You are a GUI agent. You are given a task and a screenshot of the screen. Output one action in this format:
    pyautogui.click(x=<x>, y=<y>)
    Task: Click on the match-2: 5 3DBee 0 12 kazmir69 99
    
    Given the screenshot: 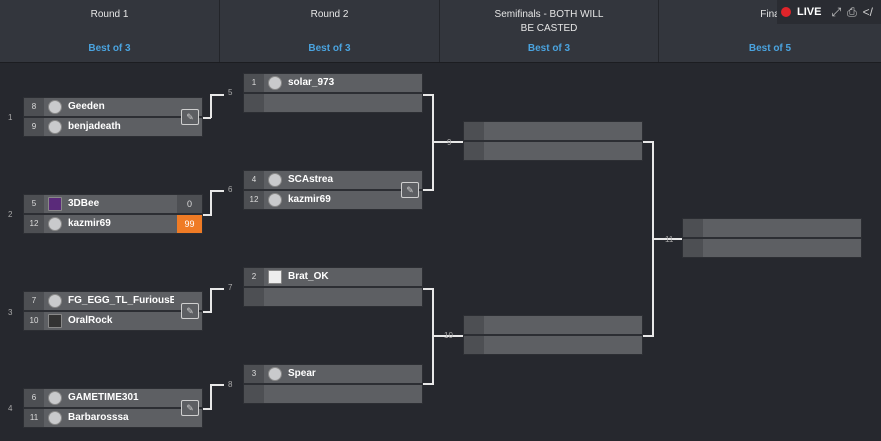 What is the action you would take?
    pyautogui.click(x=113, y=214)
    